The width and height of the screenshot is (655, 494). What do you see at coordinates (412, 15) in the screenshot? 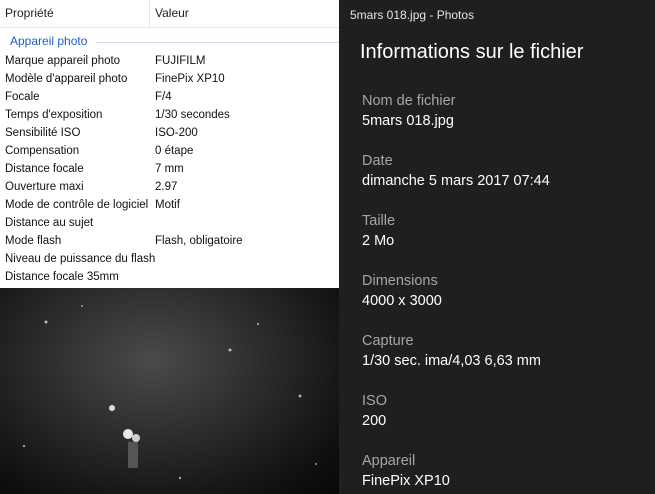
I see `window-title: 5mars 018.jpg - Photos` at bounding box center [412, 15].